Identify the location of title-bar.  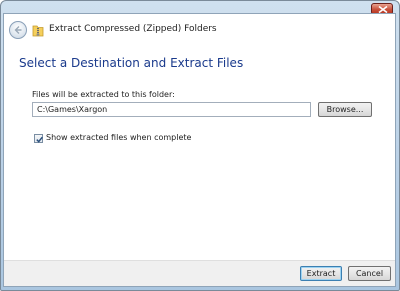
(200, 8).